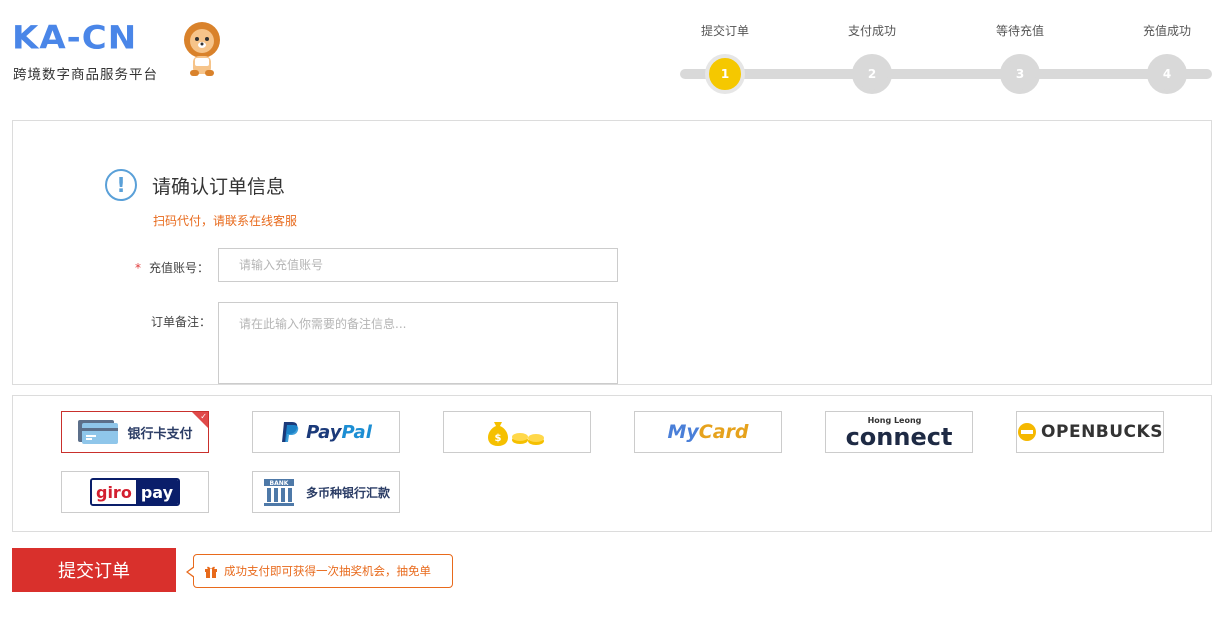 The width and height of the screenshot is (1225, 617). What do you see at coordinates (1167, 74) in the screenshot?
I see `step-number: 4` at bounding box center [1167, 74].